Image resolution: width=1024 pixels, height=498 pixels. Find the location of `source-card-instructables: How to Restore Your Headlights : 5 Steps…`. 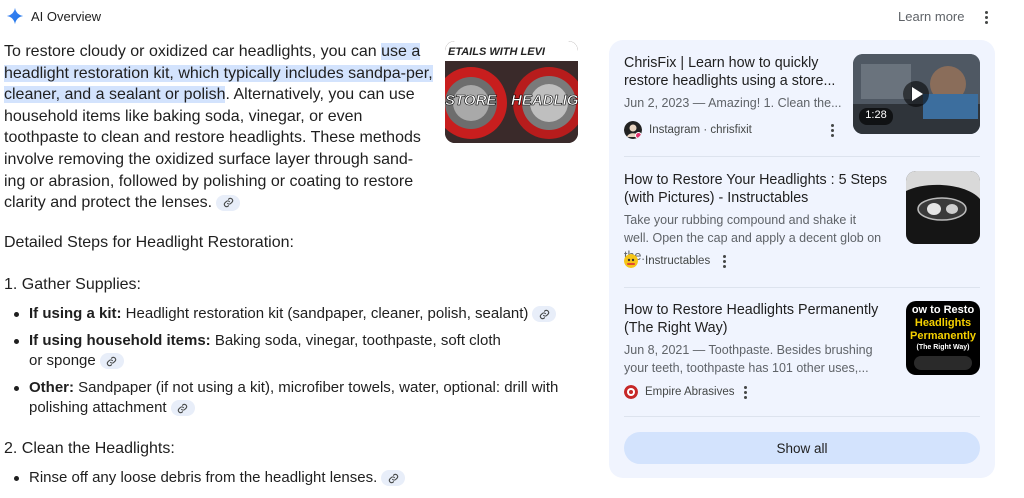

source-card-instructables: How to Restore Your Headlights : 5 Steps… is located at coordinates (802, 221).